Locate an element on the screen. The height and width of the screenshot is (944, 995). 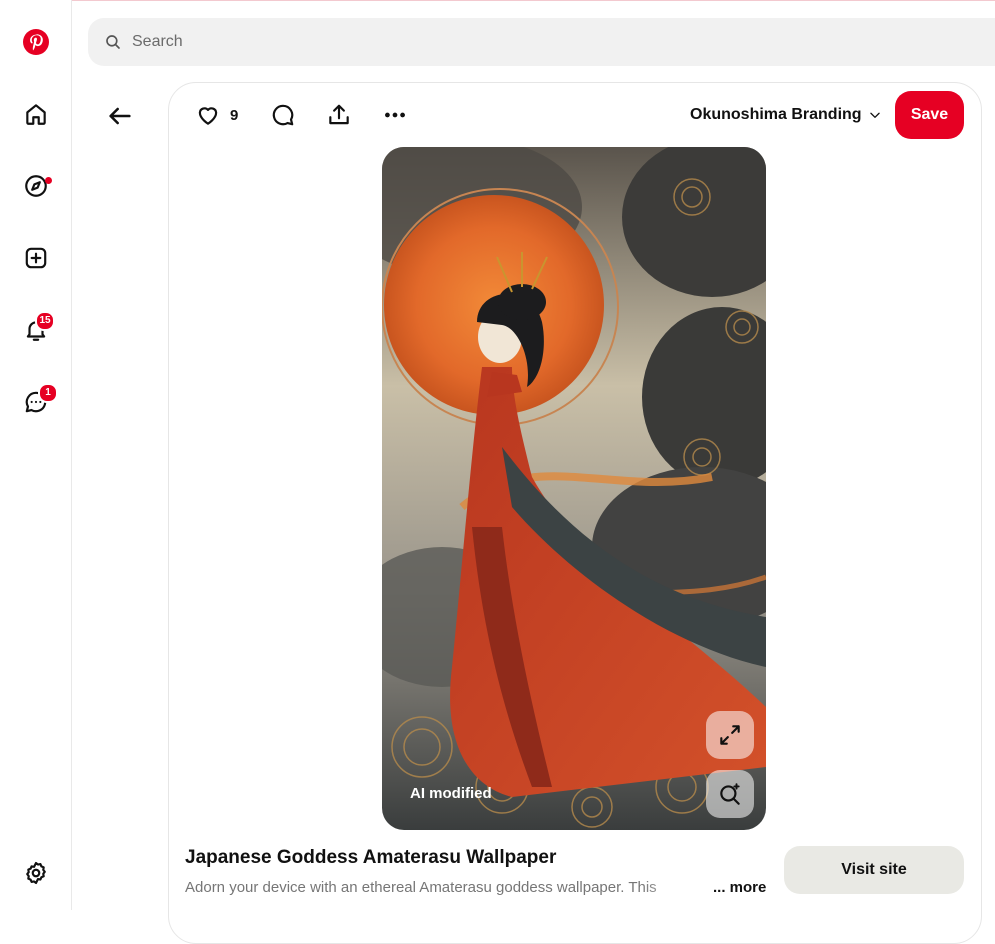
description-more-link: ... more is located at coordinates (739, 887).